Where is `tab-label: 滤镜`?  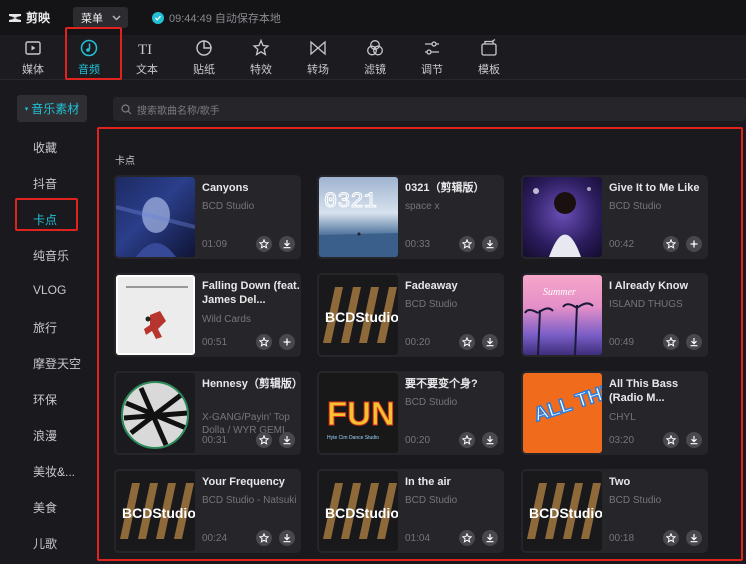
tab-label: 滤镜 is located at coordinates (375, 70).